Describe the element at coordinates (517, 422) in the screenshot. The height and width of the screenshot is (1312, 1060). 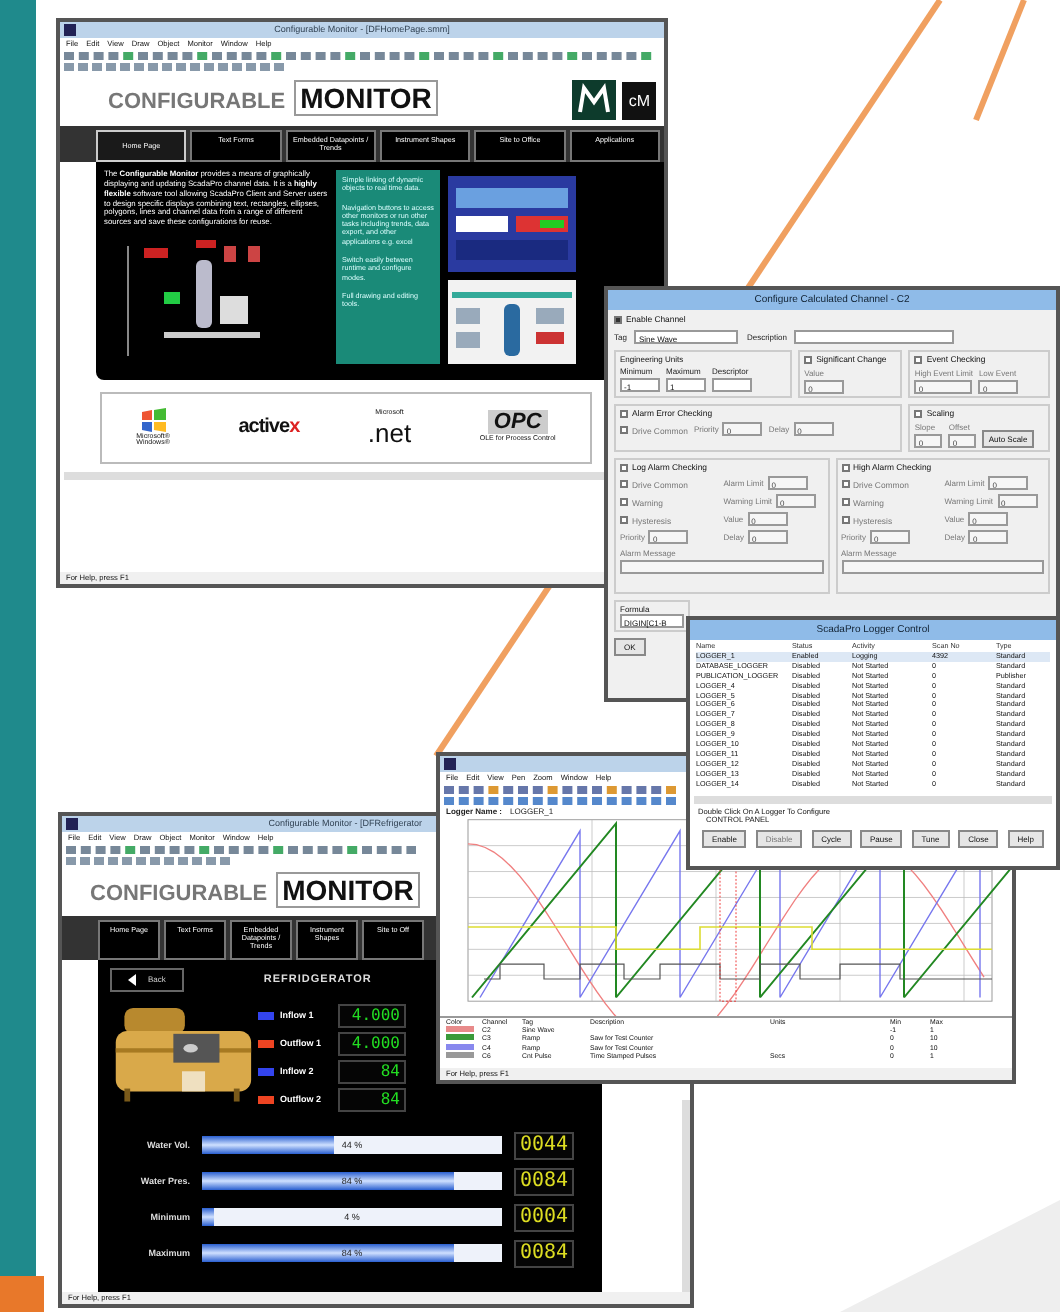
I see `opc-logo: OPC` at that location.